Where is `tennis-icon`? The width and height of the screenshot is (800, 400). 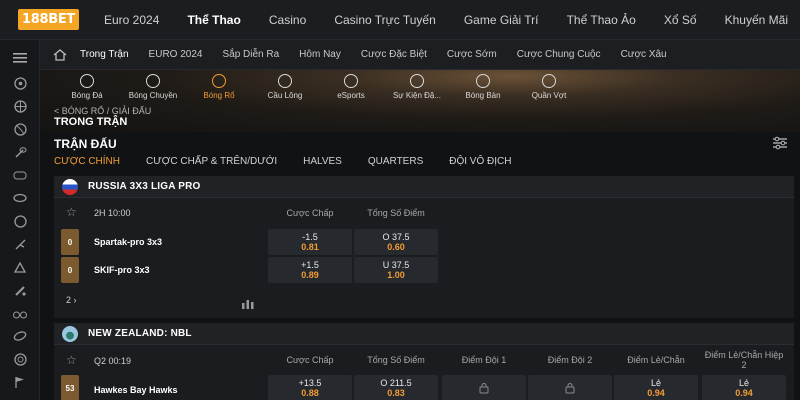
tennis-icon is located at coordinates (20, 152).